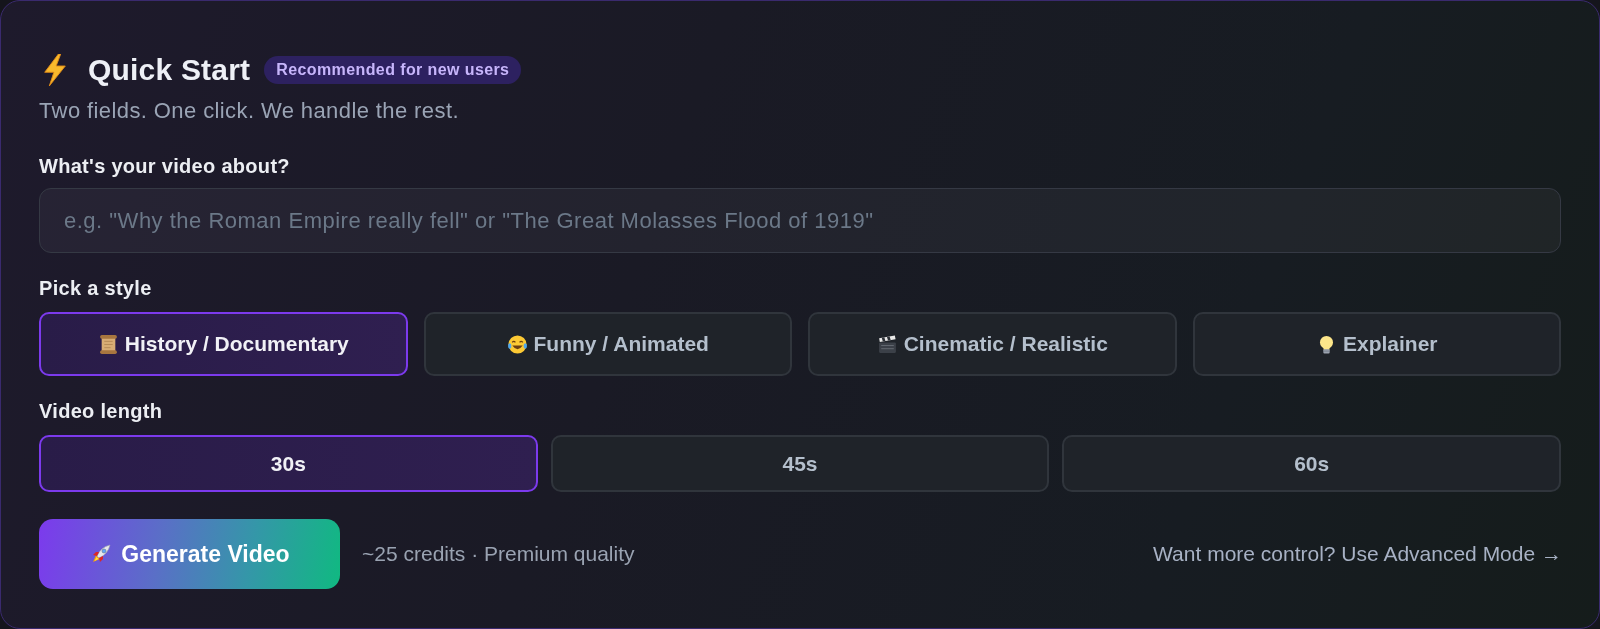 This screenshot has height=629, width=1600. What do you see at coordinates (1376, 344) in the screenshot?
I see `style-option: Explainer` at bounding box center [1376, 344].